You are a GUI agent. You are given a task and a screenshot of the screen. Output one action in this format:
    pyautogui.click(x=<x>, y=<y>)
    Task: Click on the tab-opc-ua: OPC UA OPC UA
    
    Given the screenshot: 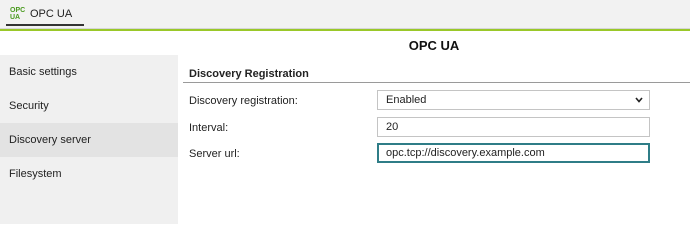 What is the action you would take?
    pyautogui.click(x=45, y=14)
    